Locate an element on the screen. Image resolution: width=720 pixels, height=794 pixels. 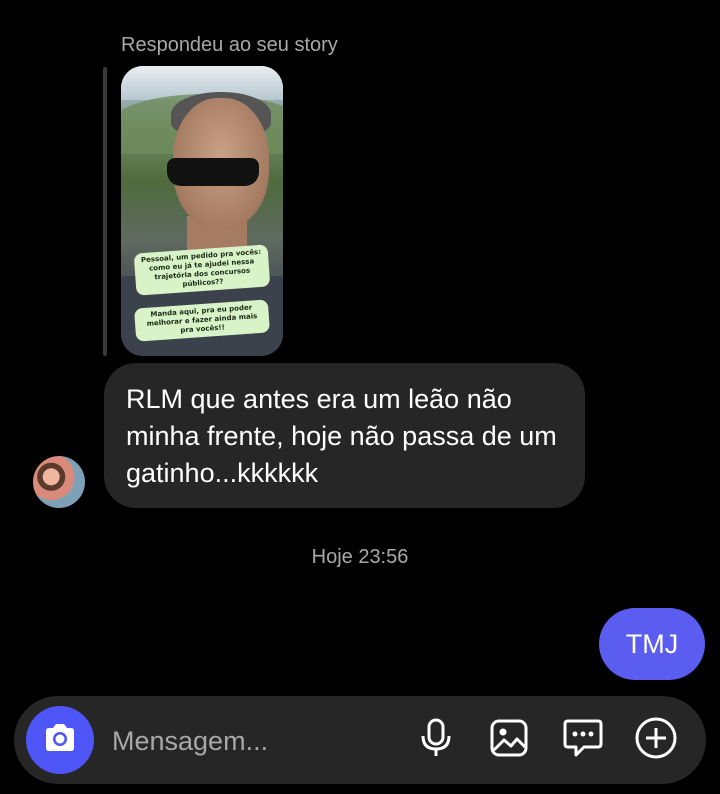
sticker-chat-icon is located at coordinates (583, 740).